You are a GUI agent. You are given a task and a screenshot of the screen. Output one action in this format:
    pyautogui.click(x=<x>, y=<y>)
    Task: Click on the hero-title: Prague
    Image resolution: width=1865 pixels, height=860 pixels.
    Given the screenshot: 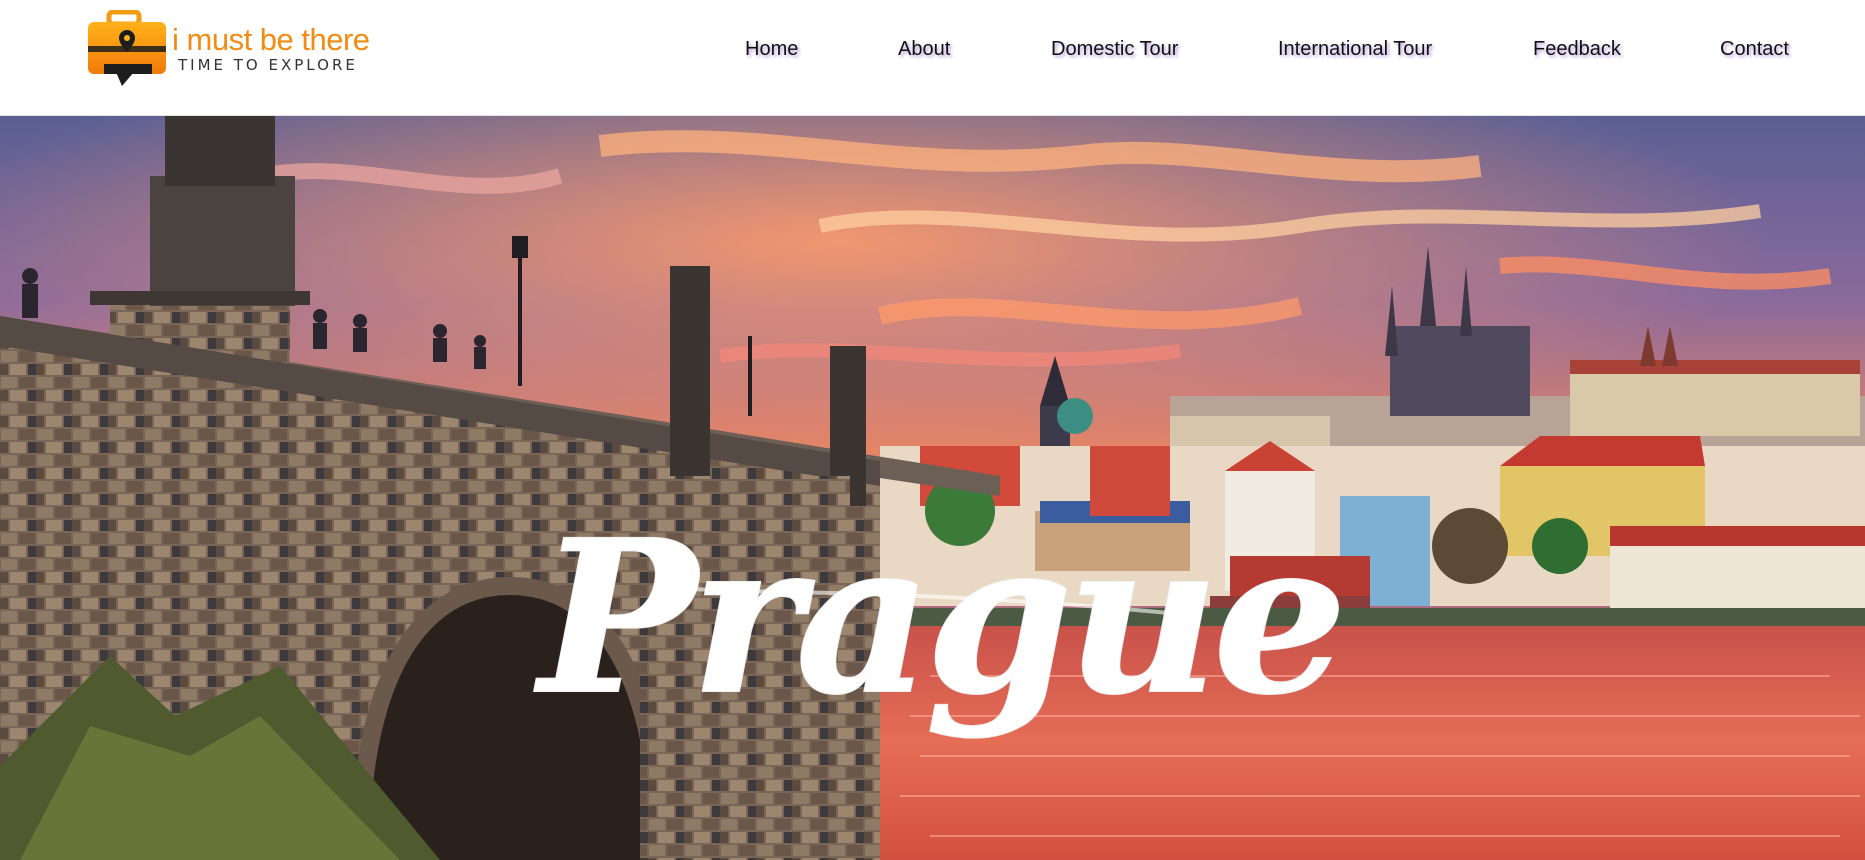 What is the action you would take?
    pyautogui.click(x=937, y=617)
    